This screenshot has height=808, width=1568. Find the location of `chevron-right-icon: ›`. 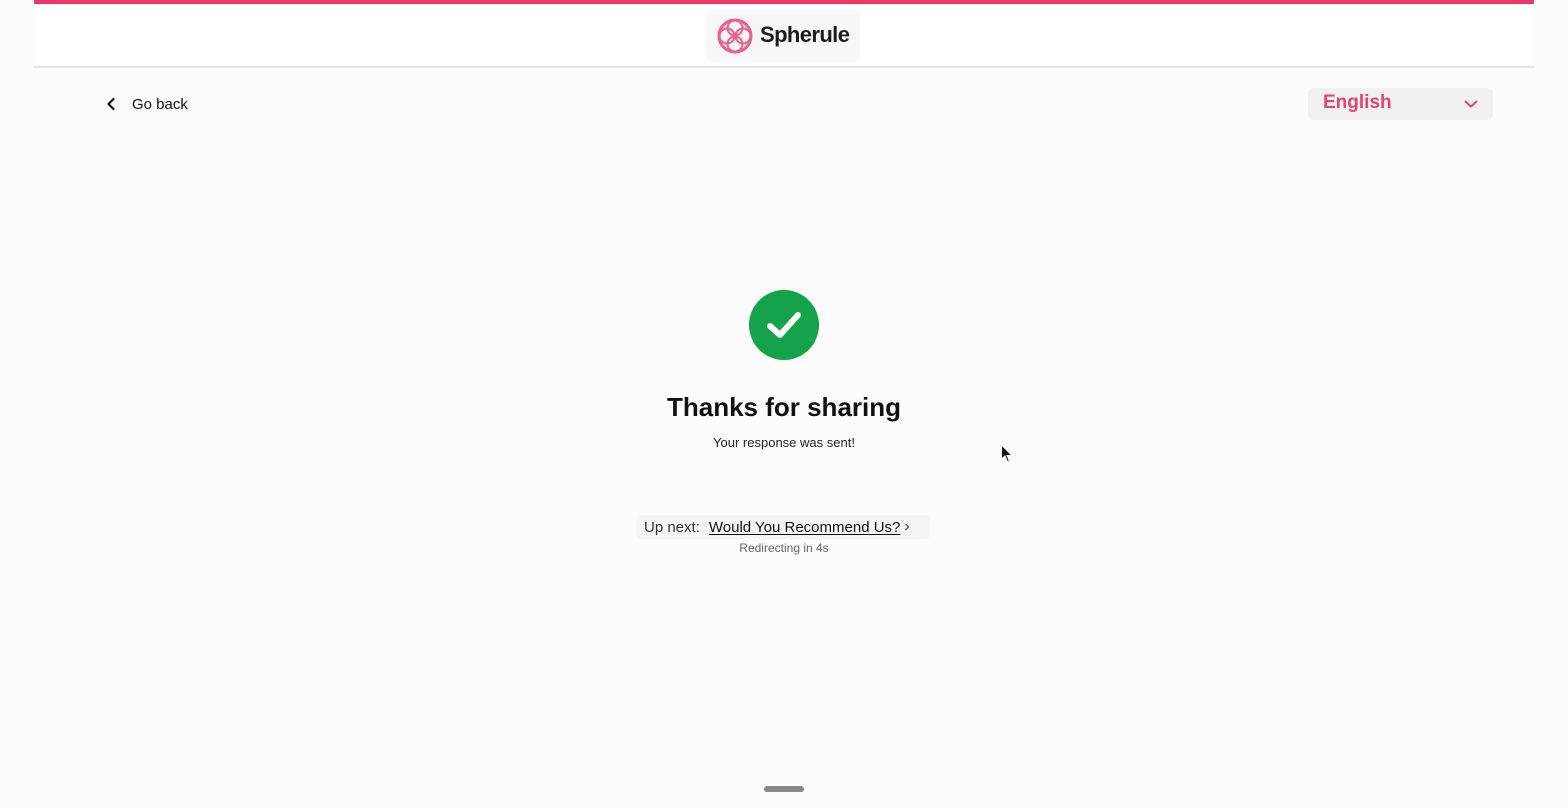

chevron-right-icon: › is located at coordinates (907, 526).